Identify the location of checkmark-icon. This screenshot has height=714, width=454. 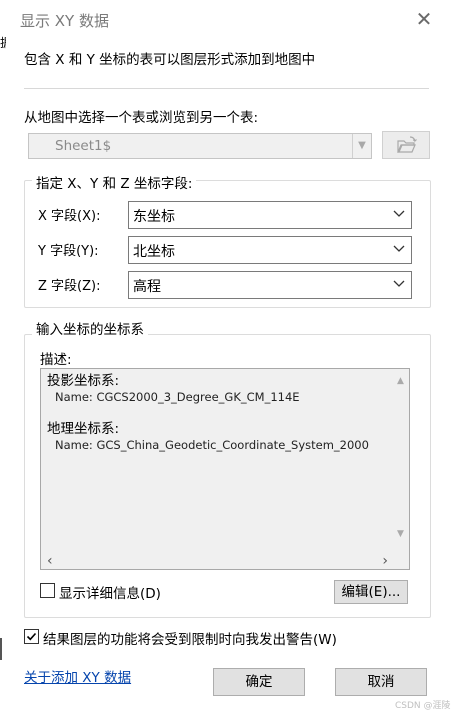
(31, 636).